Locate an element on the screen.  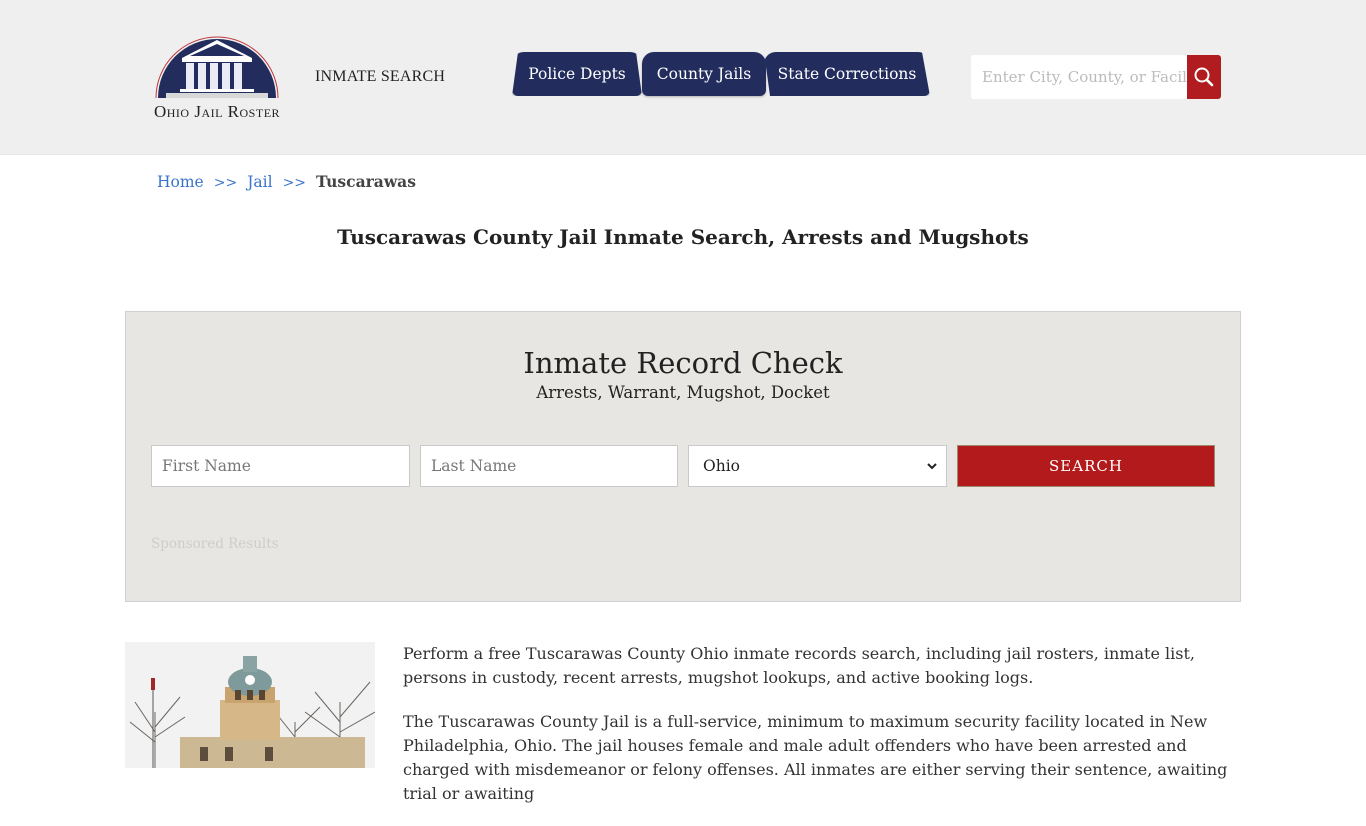
site-search-input is located at coordinates (1079, 77).